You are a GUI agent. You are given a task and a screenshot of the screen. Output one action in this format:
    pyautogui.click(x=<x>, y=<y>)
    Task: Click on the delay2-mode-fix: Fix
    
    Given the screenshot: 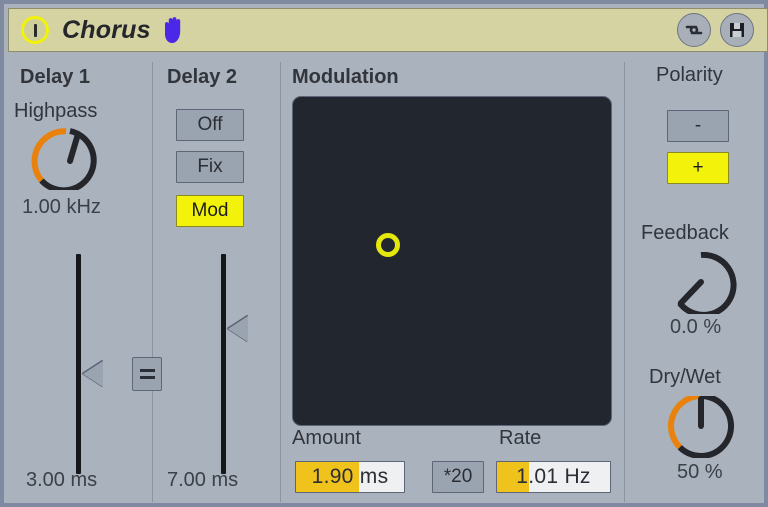 What is the action you would take?
    pyautogui.click(x=210, y=167)
    